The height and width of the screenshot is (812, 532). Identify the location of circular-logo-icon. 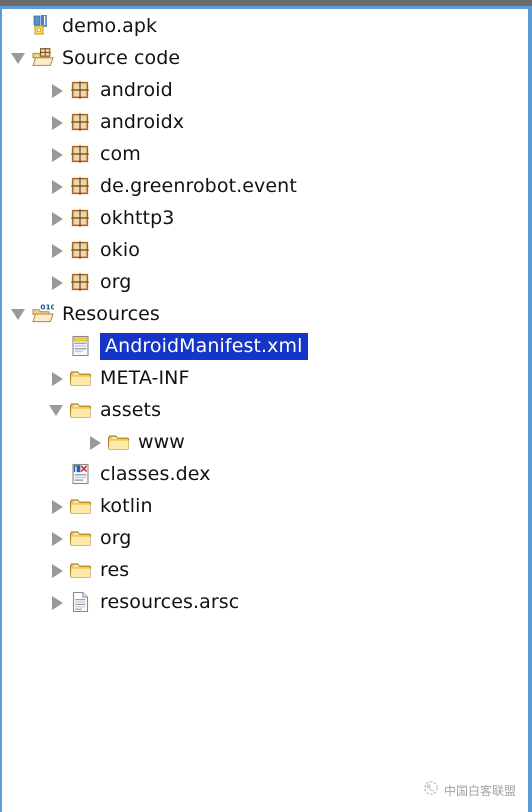
(431, 790).